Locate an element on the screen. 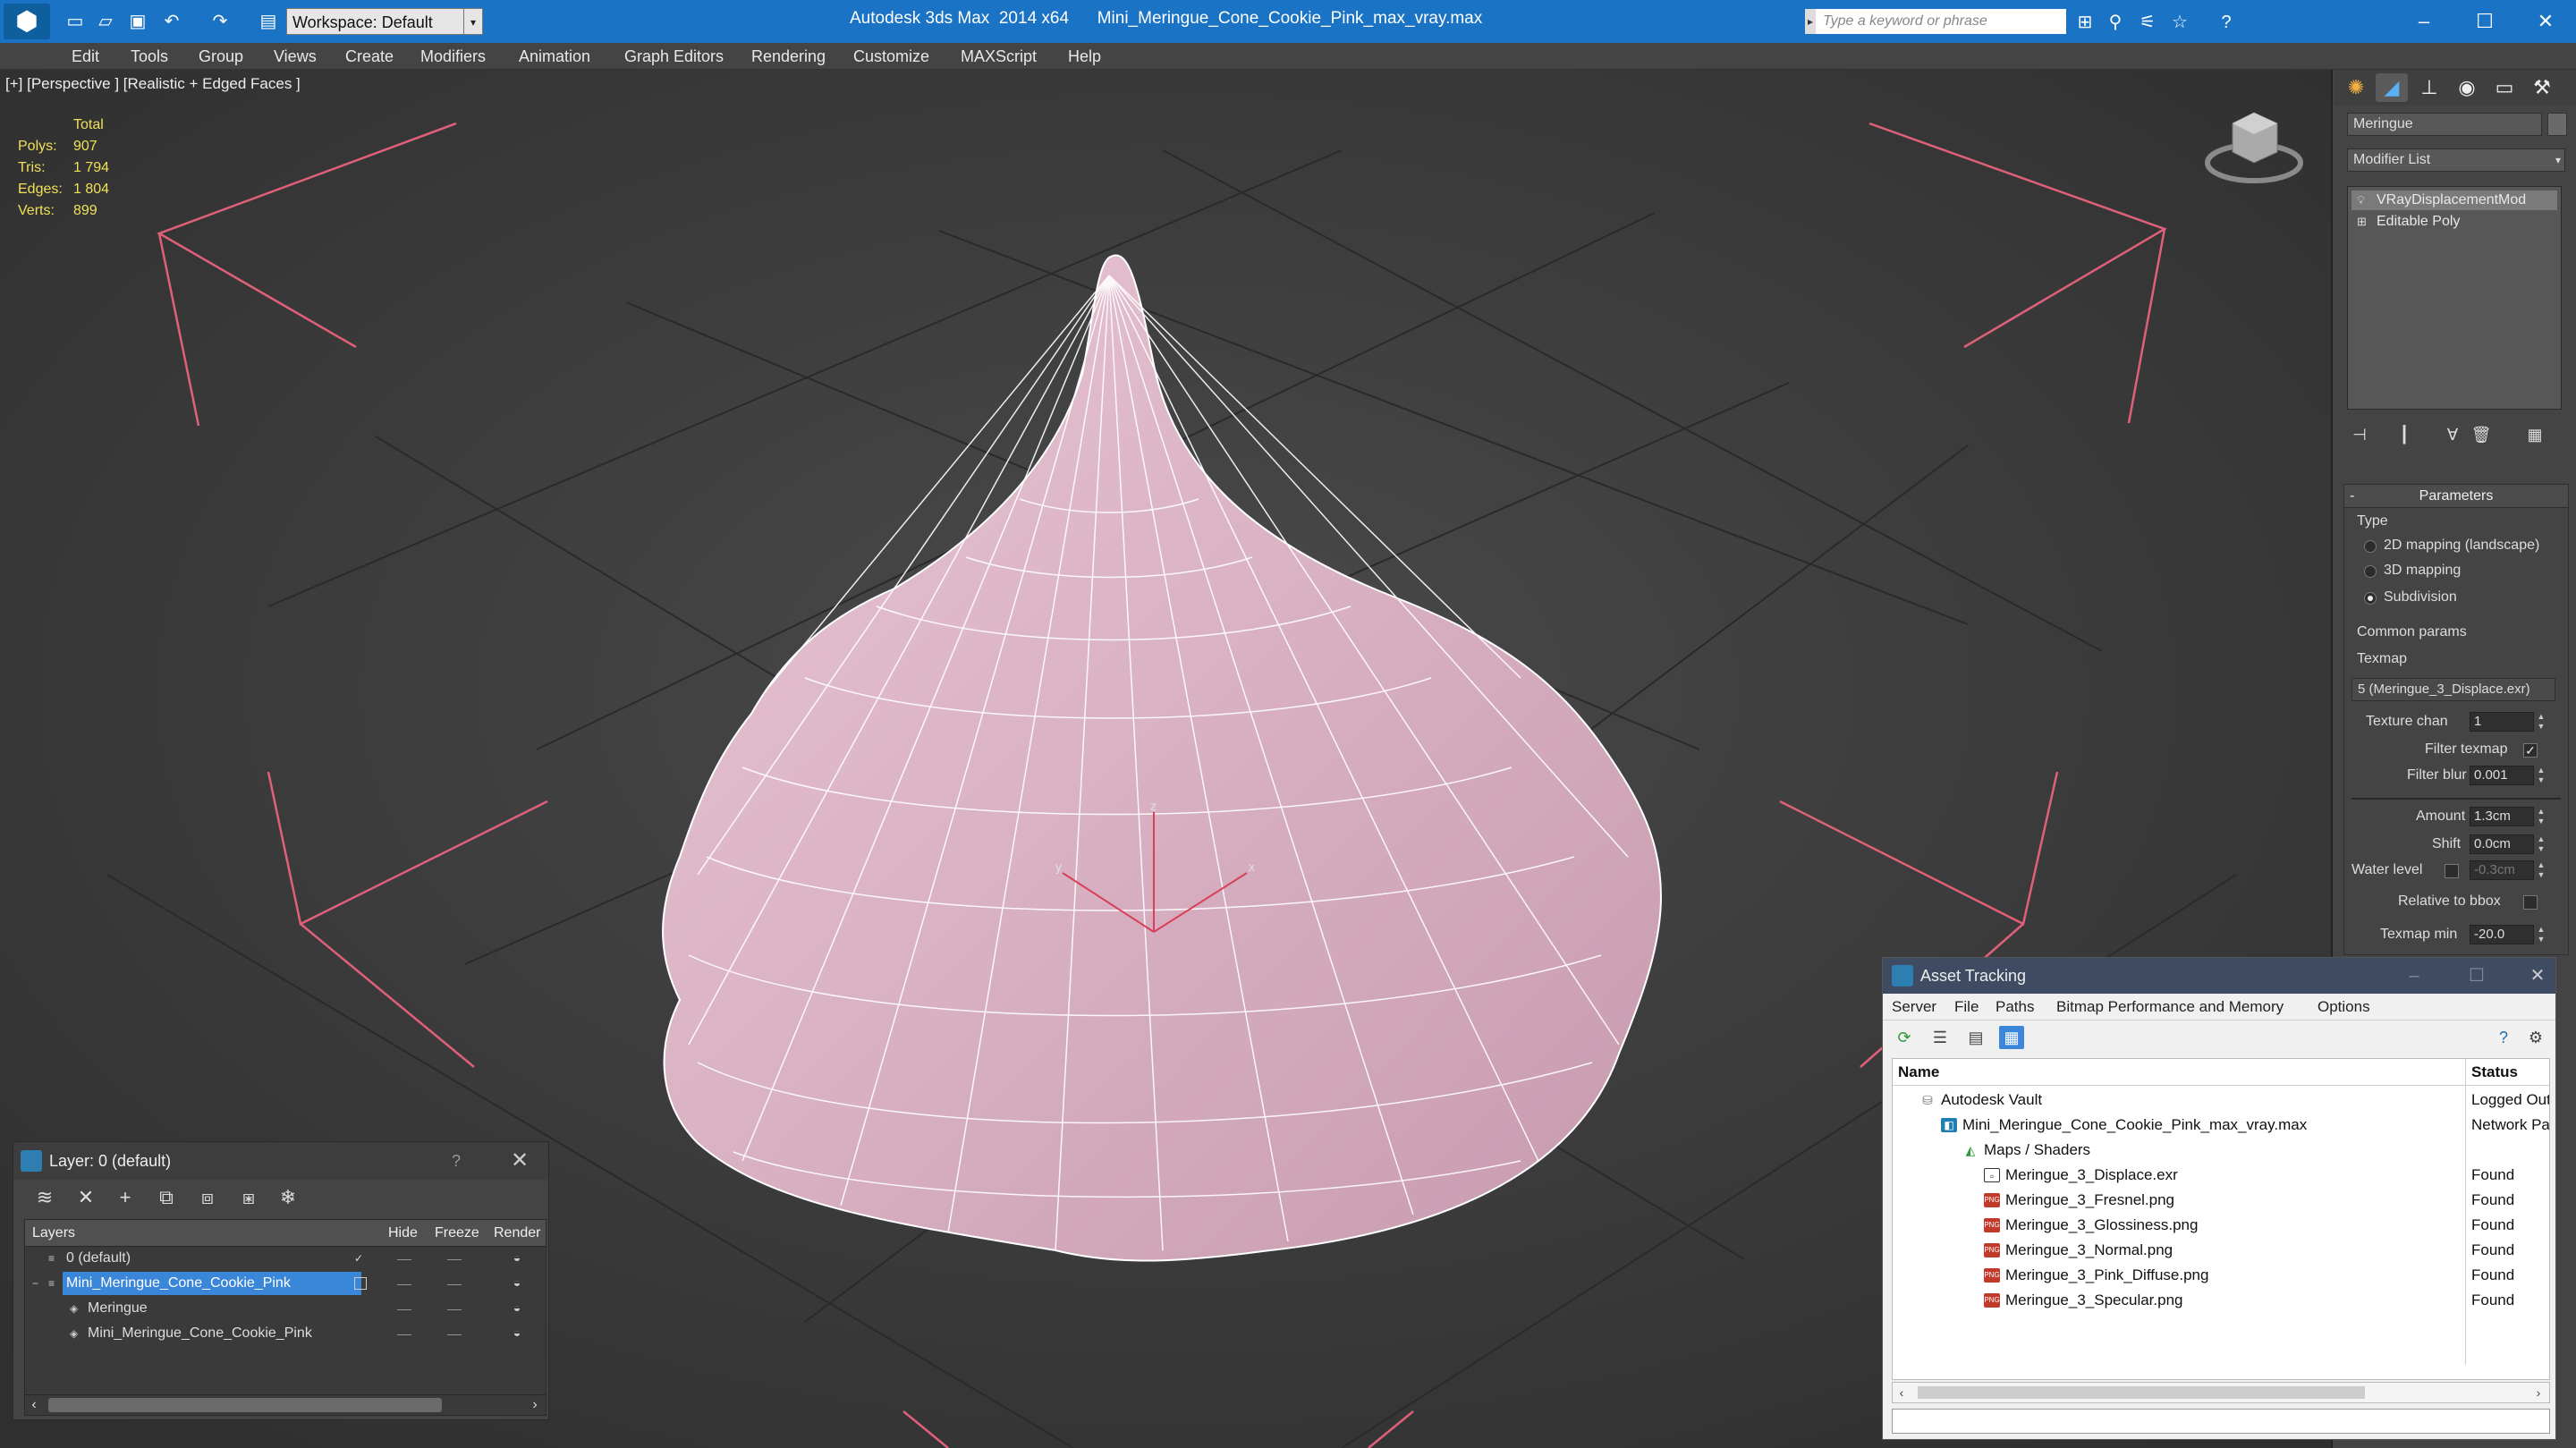 The image size is (2576, 1448). filter-texmap-checkbox: ✓ is located at coordinates (2530, 750).